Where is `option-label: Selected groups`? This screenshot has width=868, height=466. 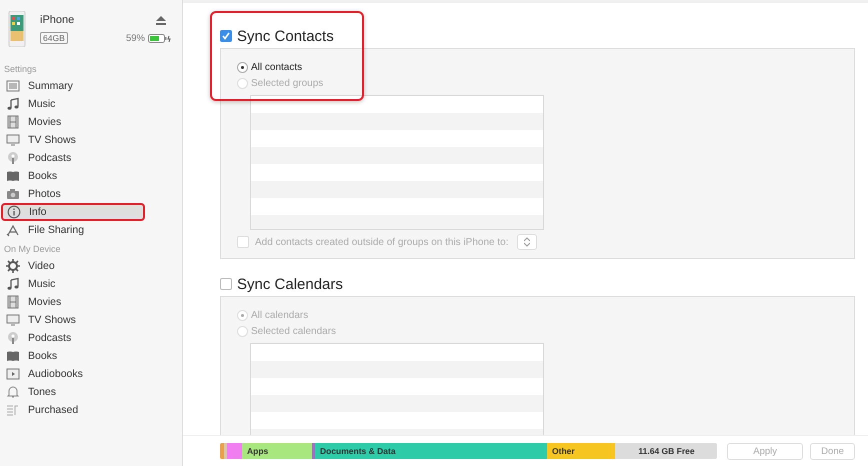
option-label: Selected groups is located at coordinates (287, 83).